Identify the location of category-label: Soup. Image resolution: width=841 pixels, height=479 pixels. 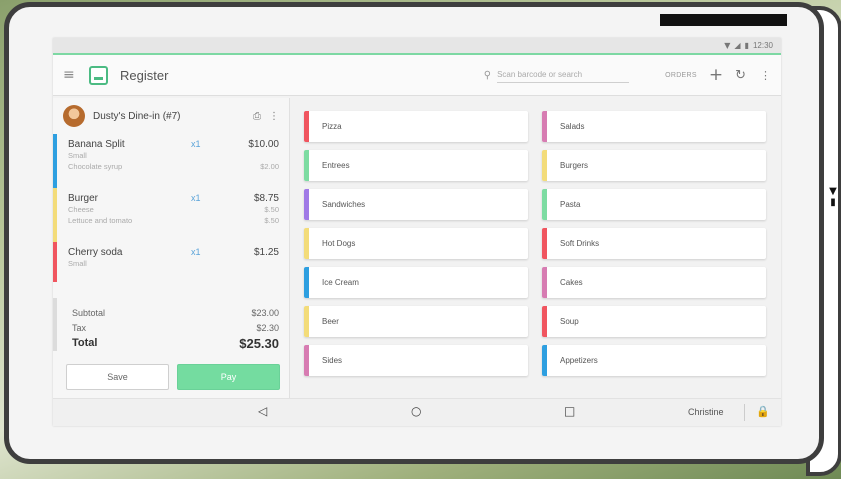
(569, 321).